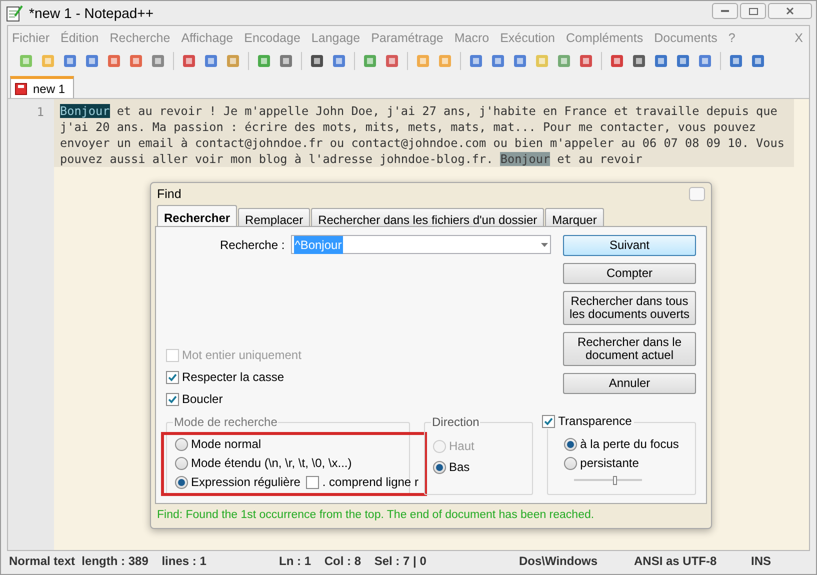 The image size is (817, 575). Describe the element at coordinates (629, 444) in the screenshot. I see `radio-label: à la perte du focus` at that location.